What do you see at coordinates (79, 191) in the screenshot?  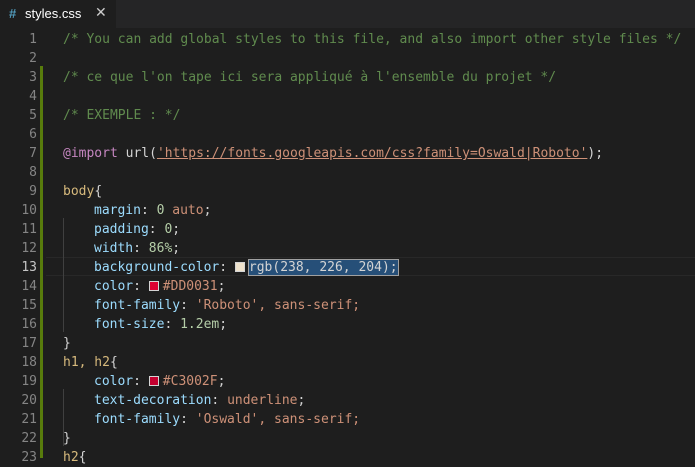 I see `selector: body` at bounding box center [79, 191].